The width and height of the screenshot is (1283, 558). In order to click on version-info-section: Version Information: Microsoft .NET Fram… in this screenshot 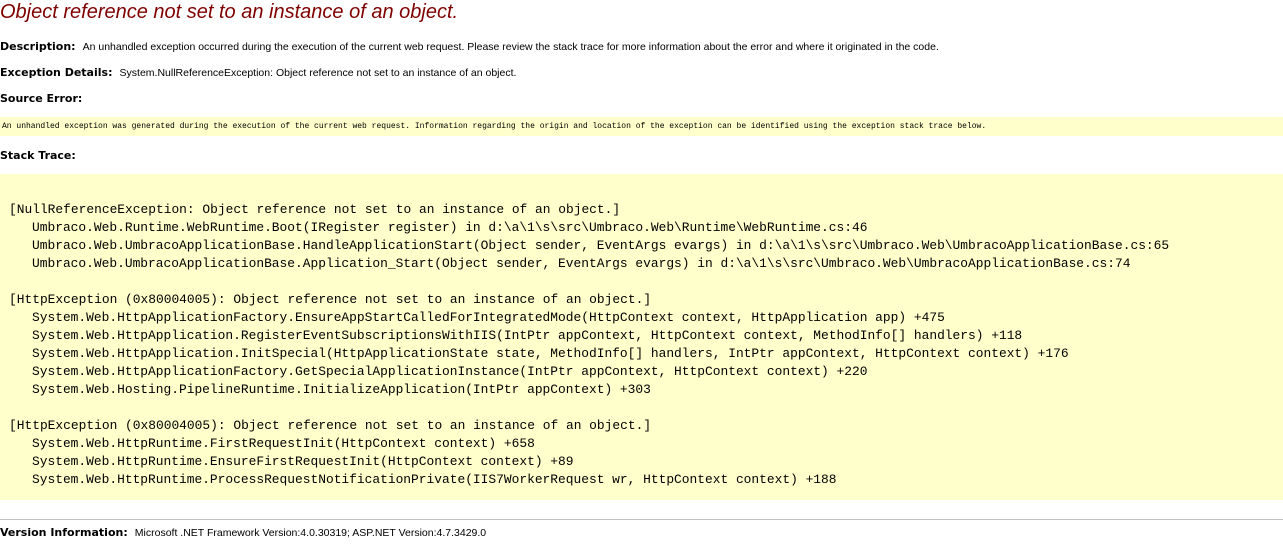, I will do `click(243, 533)`.